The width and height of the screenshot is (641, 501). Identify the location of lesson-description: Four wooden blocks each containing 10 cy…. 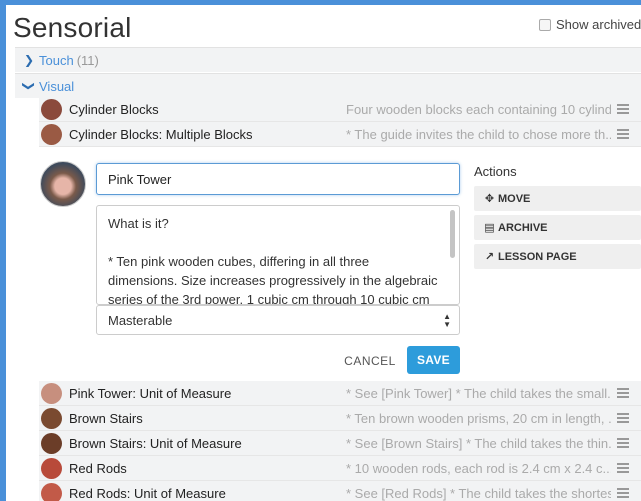
(478, 109).